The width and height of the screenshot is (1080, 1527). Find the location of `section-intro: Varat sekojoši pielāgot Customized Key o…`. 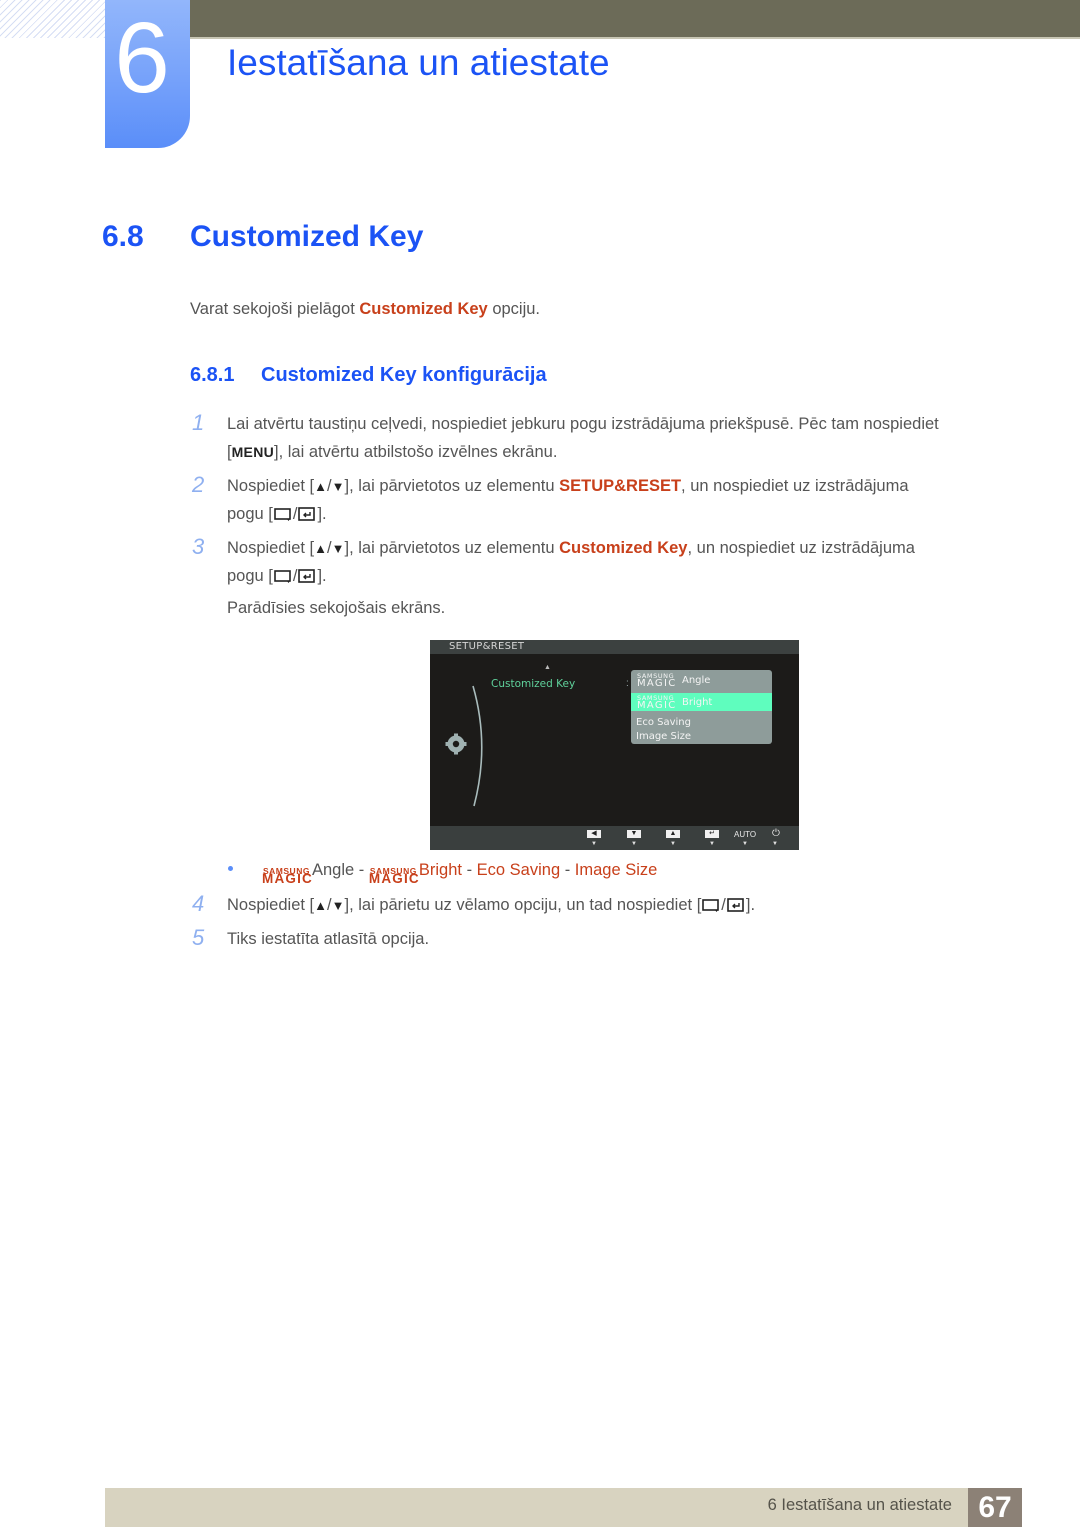

section-intro: Varat sekojoši pielāgot Customized Key o… is located at coordinates (365, 309).